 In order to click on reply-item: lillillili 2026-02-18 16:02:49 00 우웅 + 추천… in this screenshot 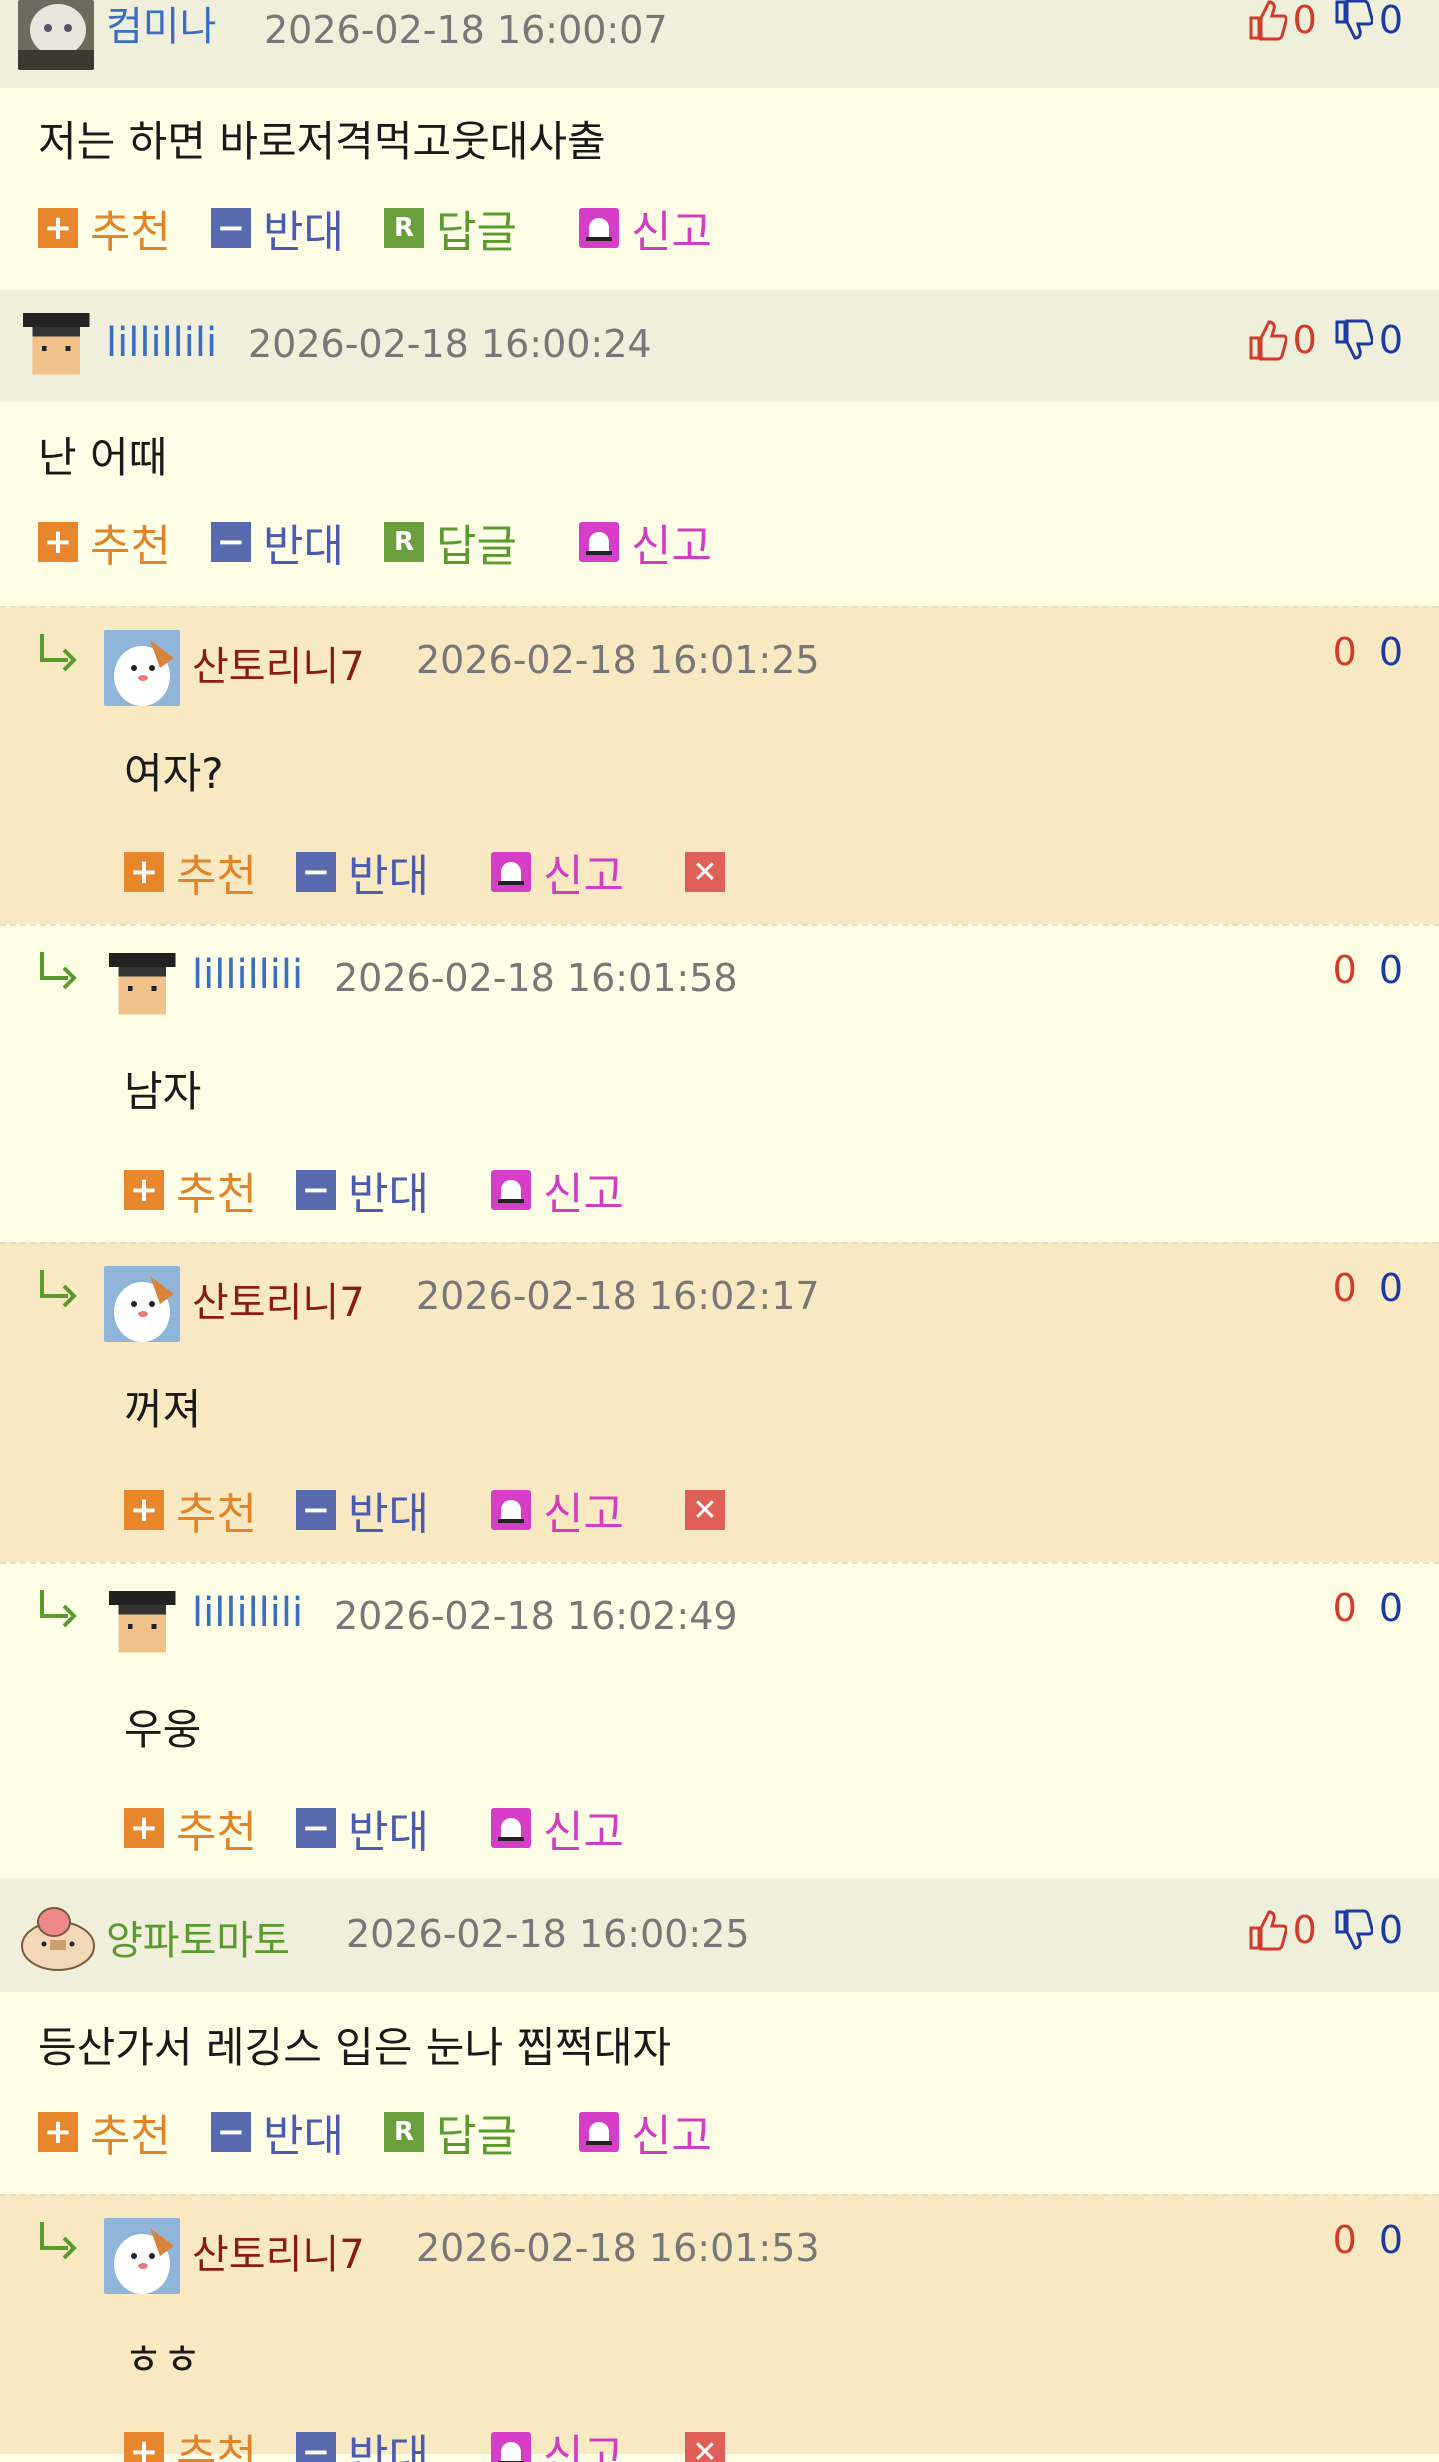, I will do `click(719, 1720)`.